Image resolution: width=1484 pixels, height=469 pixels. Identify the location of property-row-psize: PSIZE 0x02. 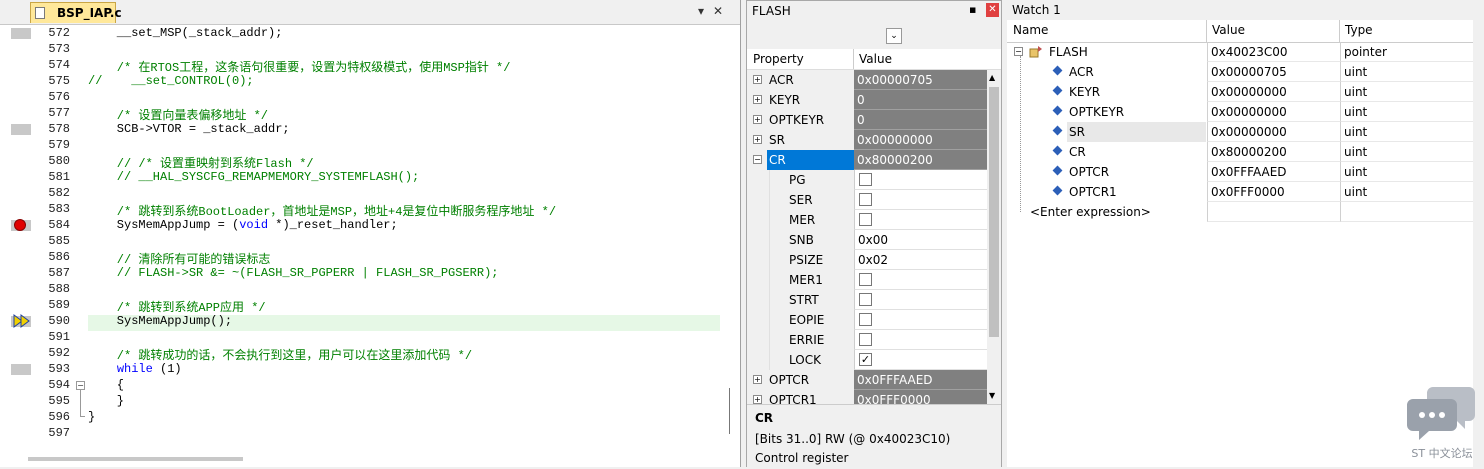
(867, 260).